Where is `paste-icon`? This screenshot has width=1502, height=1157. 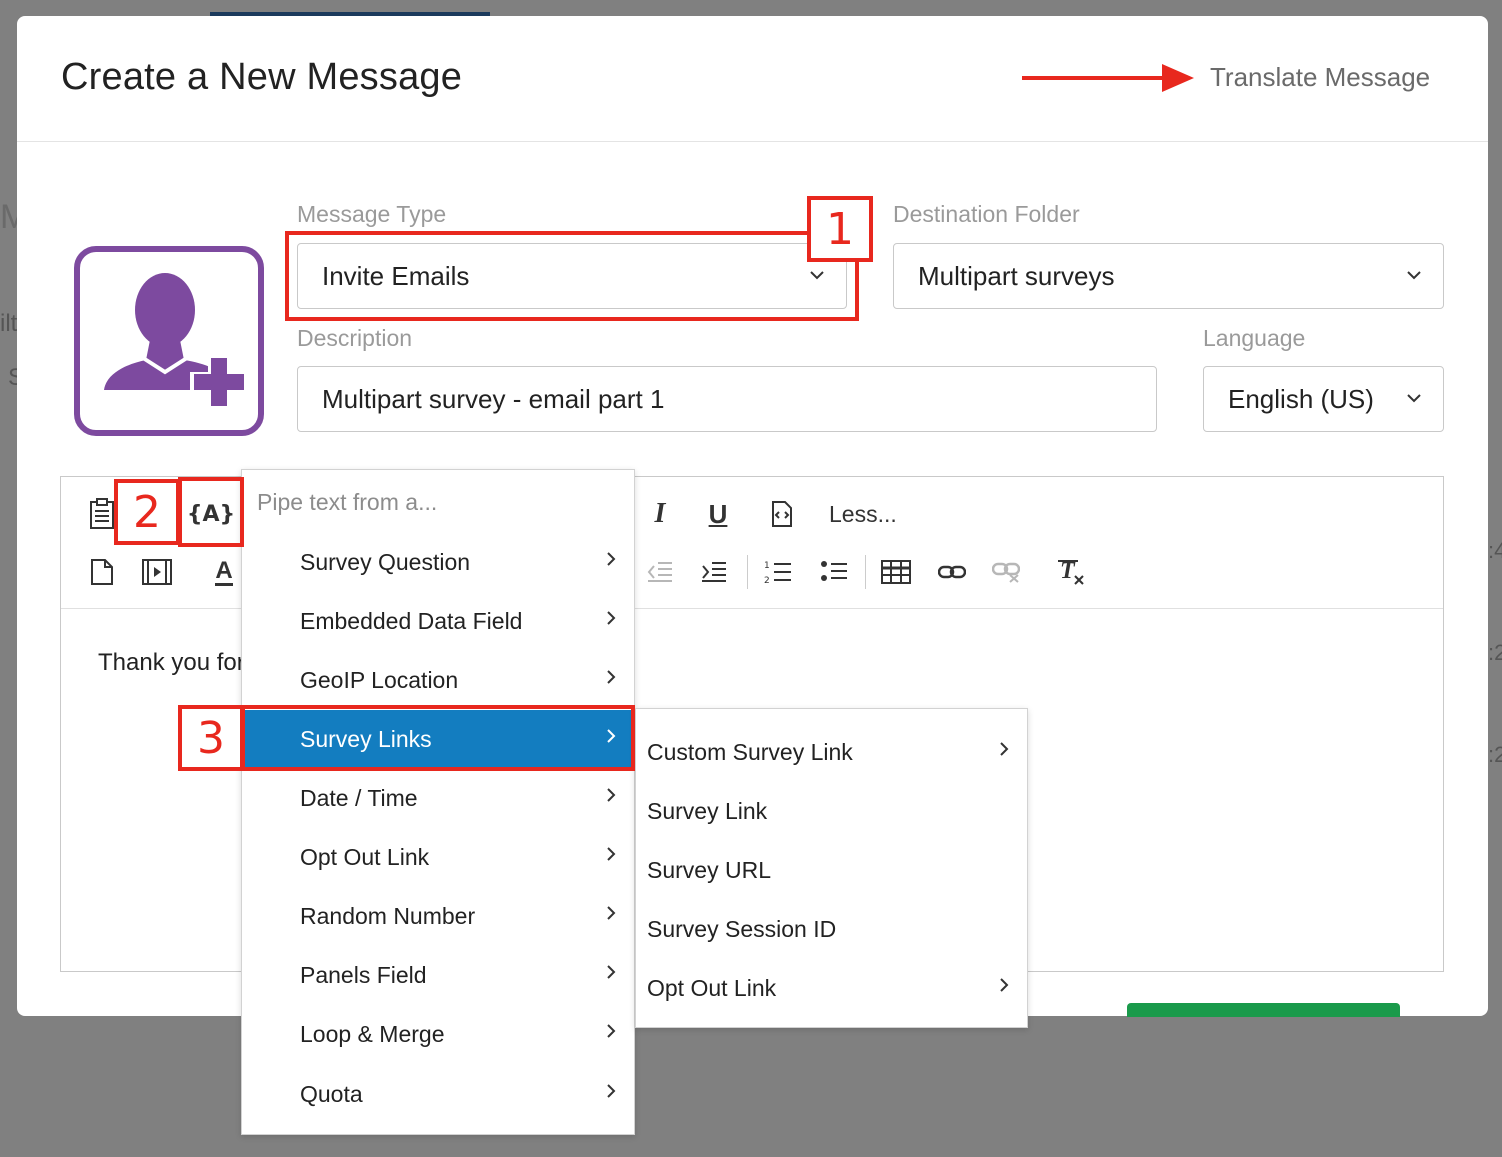 paste-icon is located at coordinates (102, 514).